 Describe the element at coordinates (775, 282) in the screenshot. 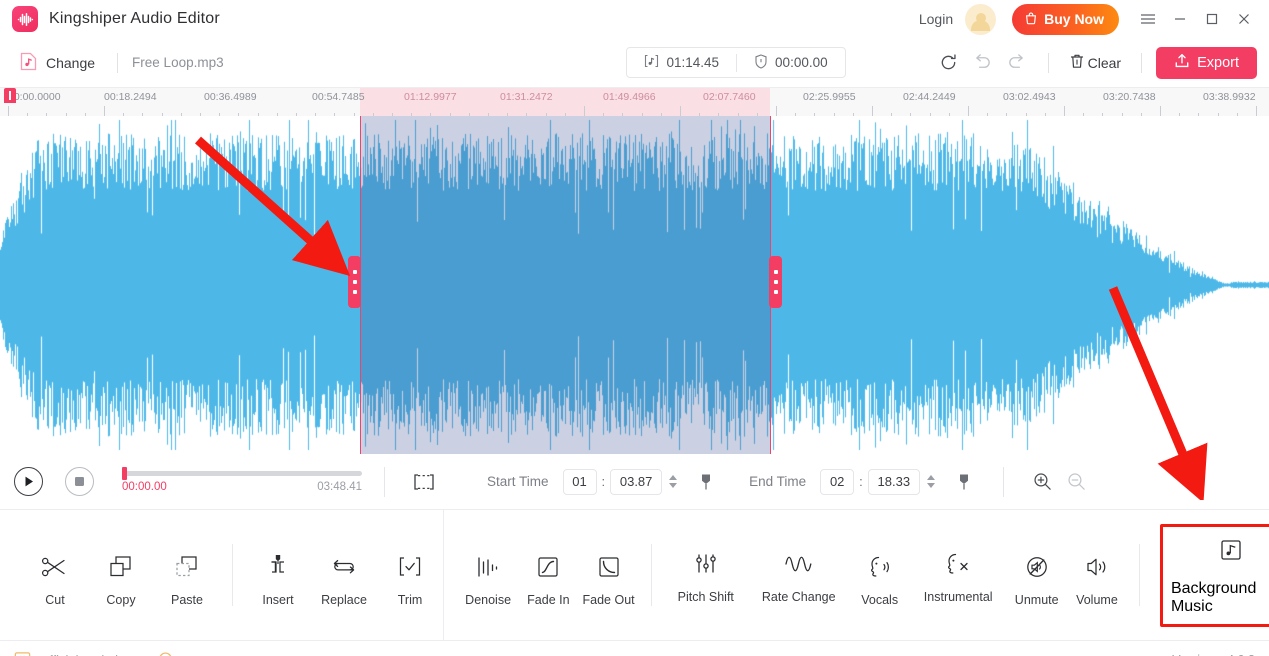

I see `selection-handle-right` at that location.